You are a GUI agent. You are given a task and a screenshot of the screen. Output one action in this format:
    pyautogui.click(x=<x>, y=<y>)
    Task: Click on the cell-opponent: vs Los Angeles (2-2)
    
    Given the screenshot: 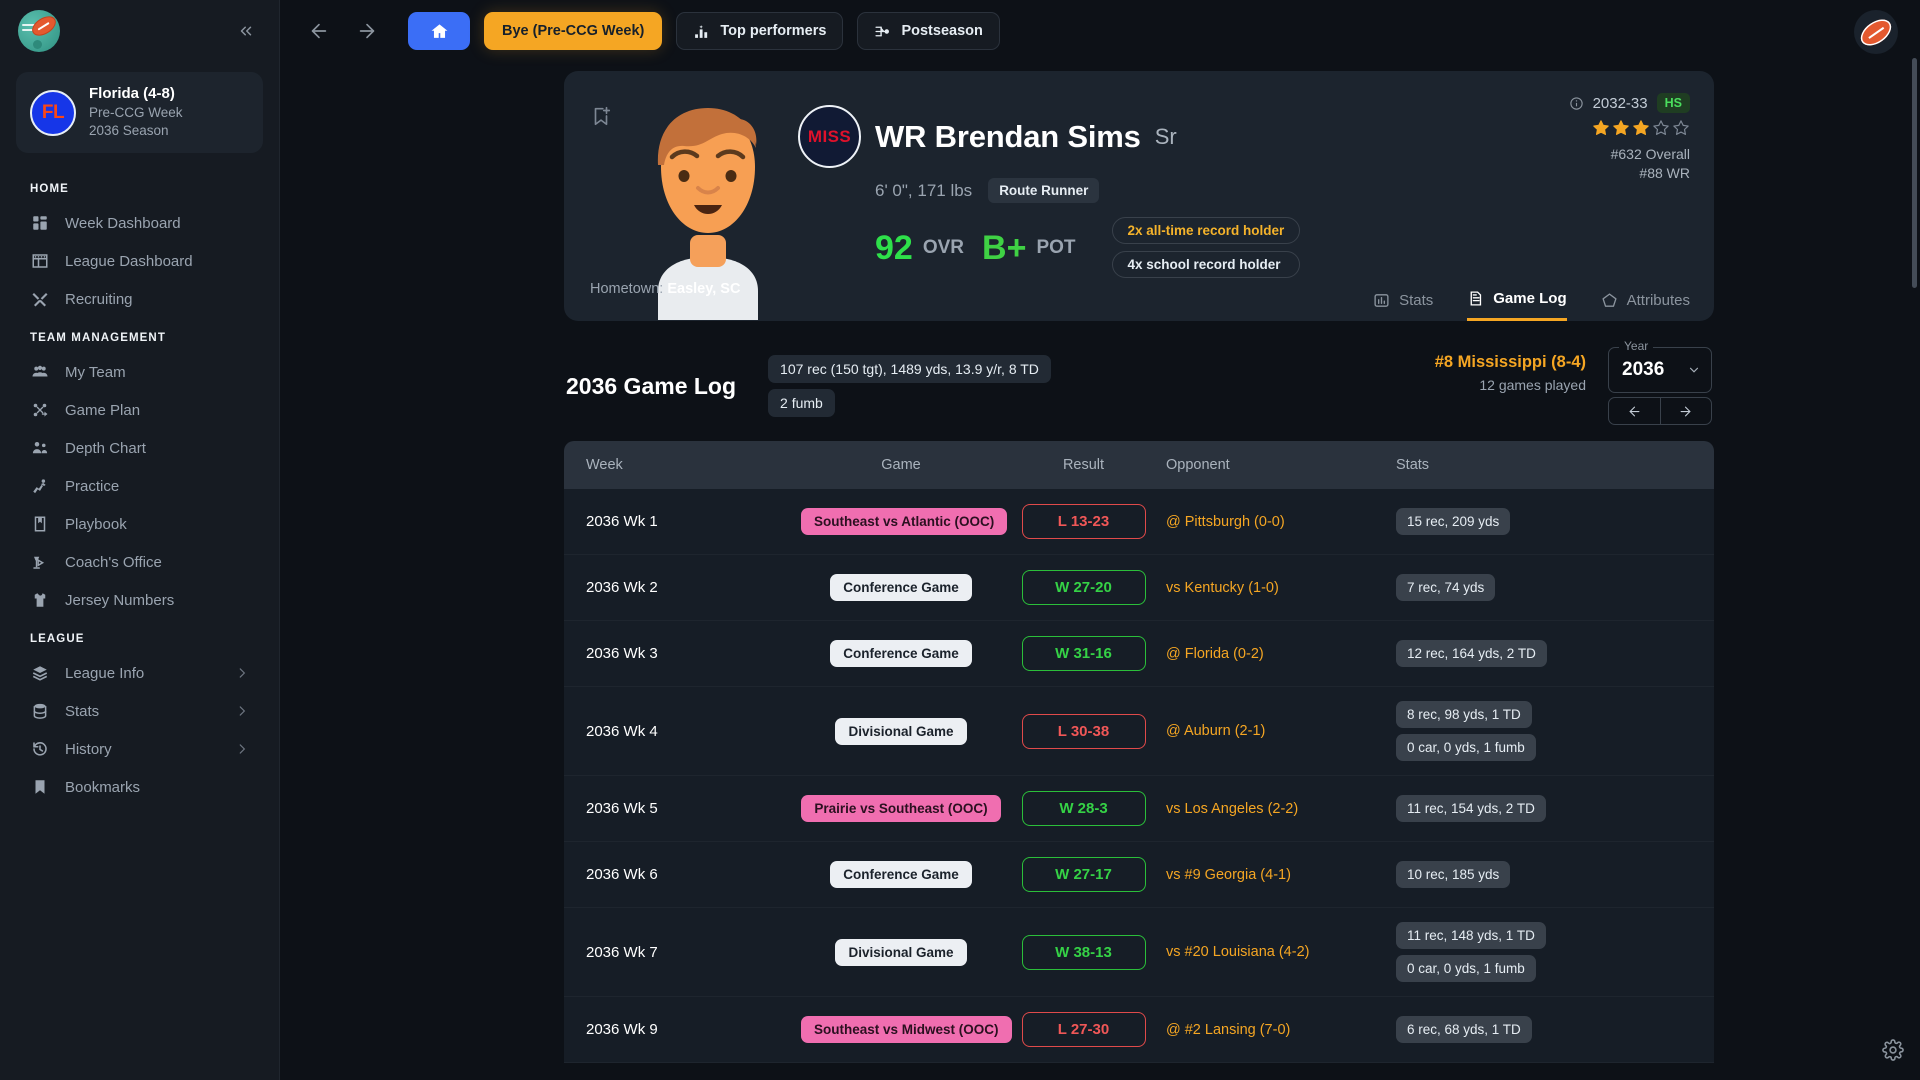 What is the action you would take?
    pyautogui.click(x=1281, y=809)
    